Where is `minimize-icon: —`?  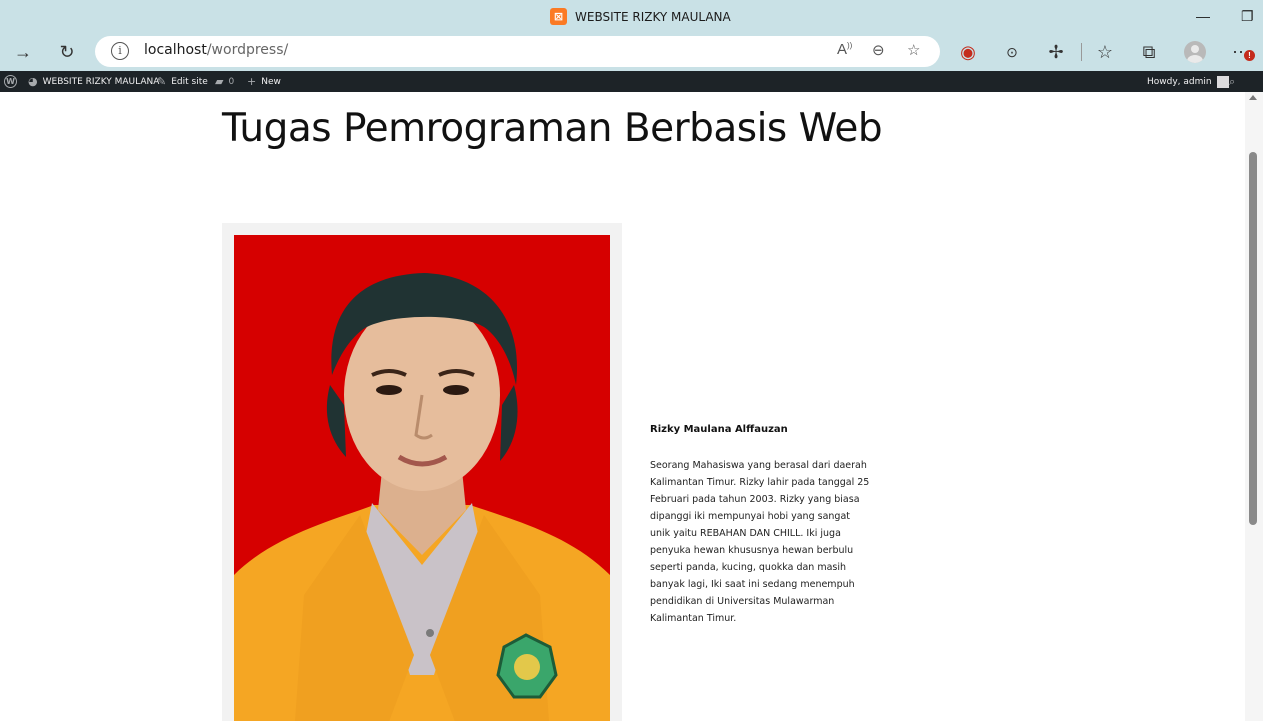
minimize-icon: — is located at coordinates (1203, 16).